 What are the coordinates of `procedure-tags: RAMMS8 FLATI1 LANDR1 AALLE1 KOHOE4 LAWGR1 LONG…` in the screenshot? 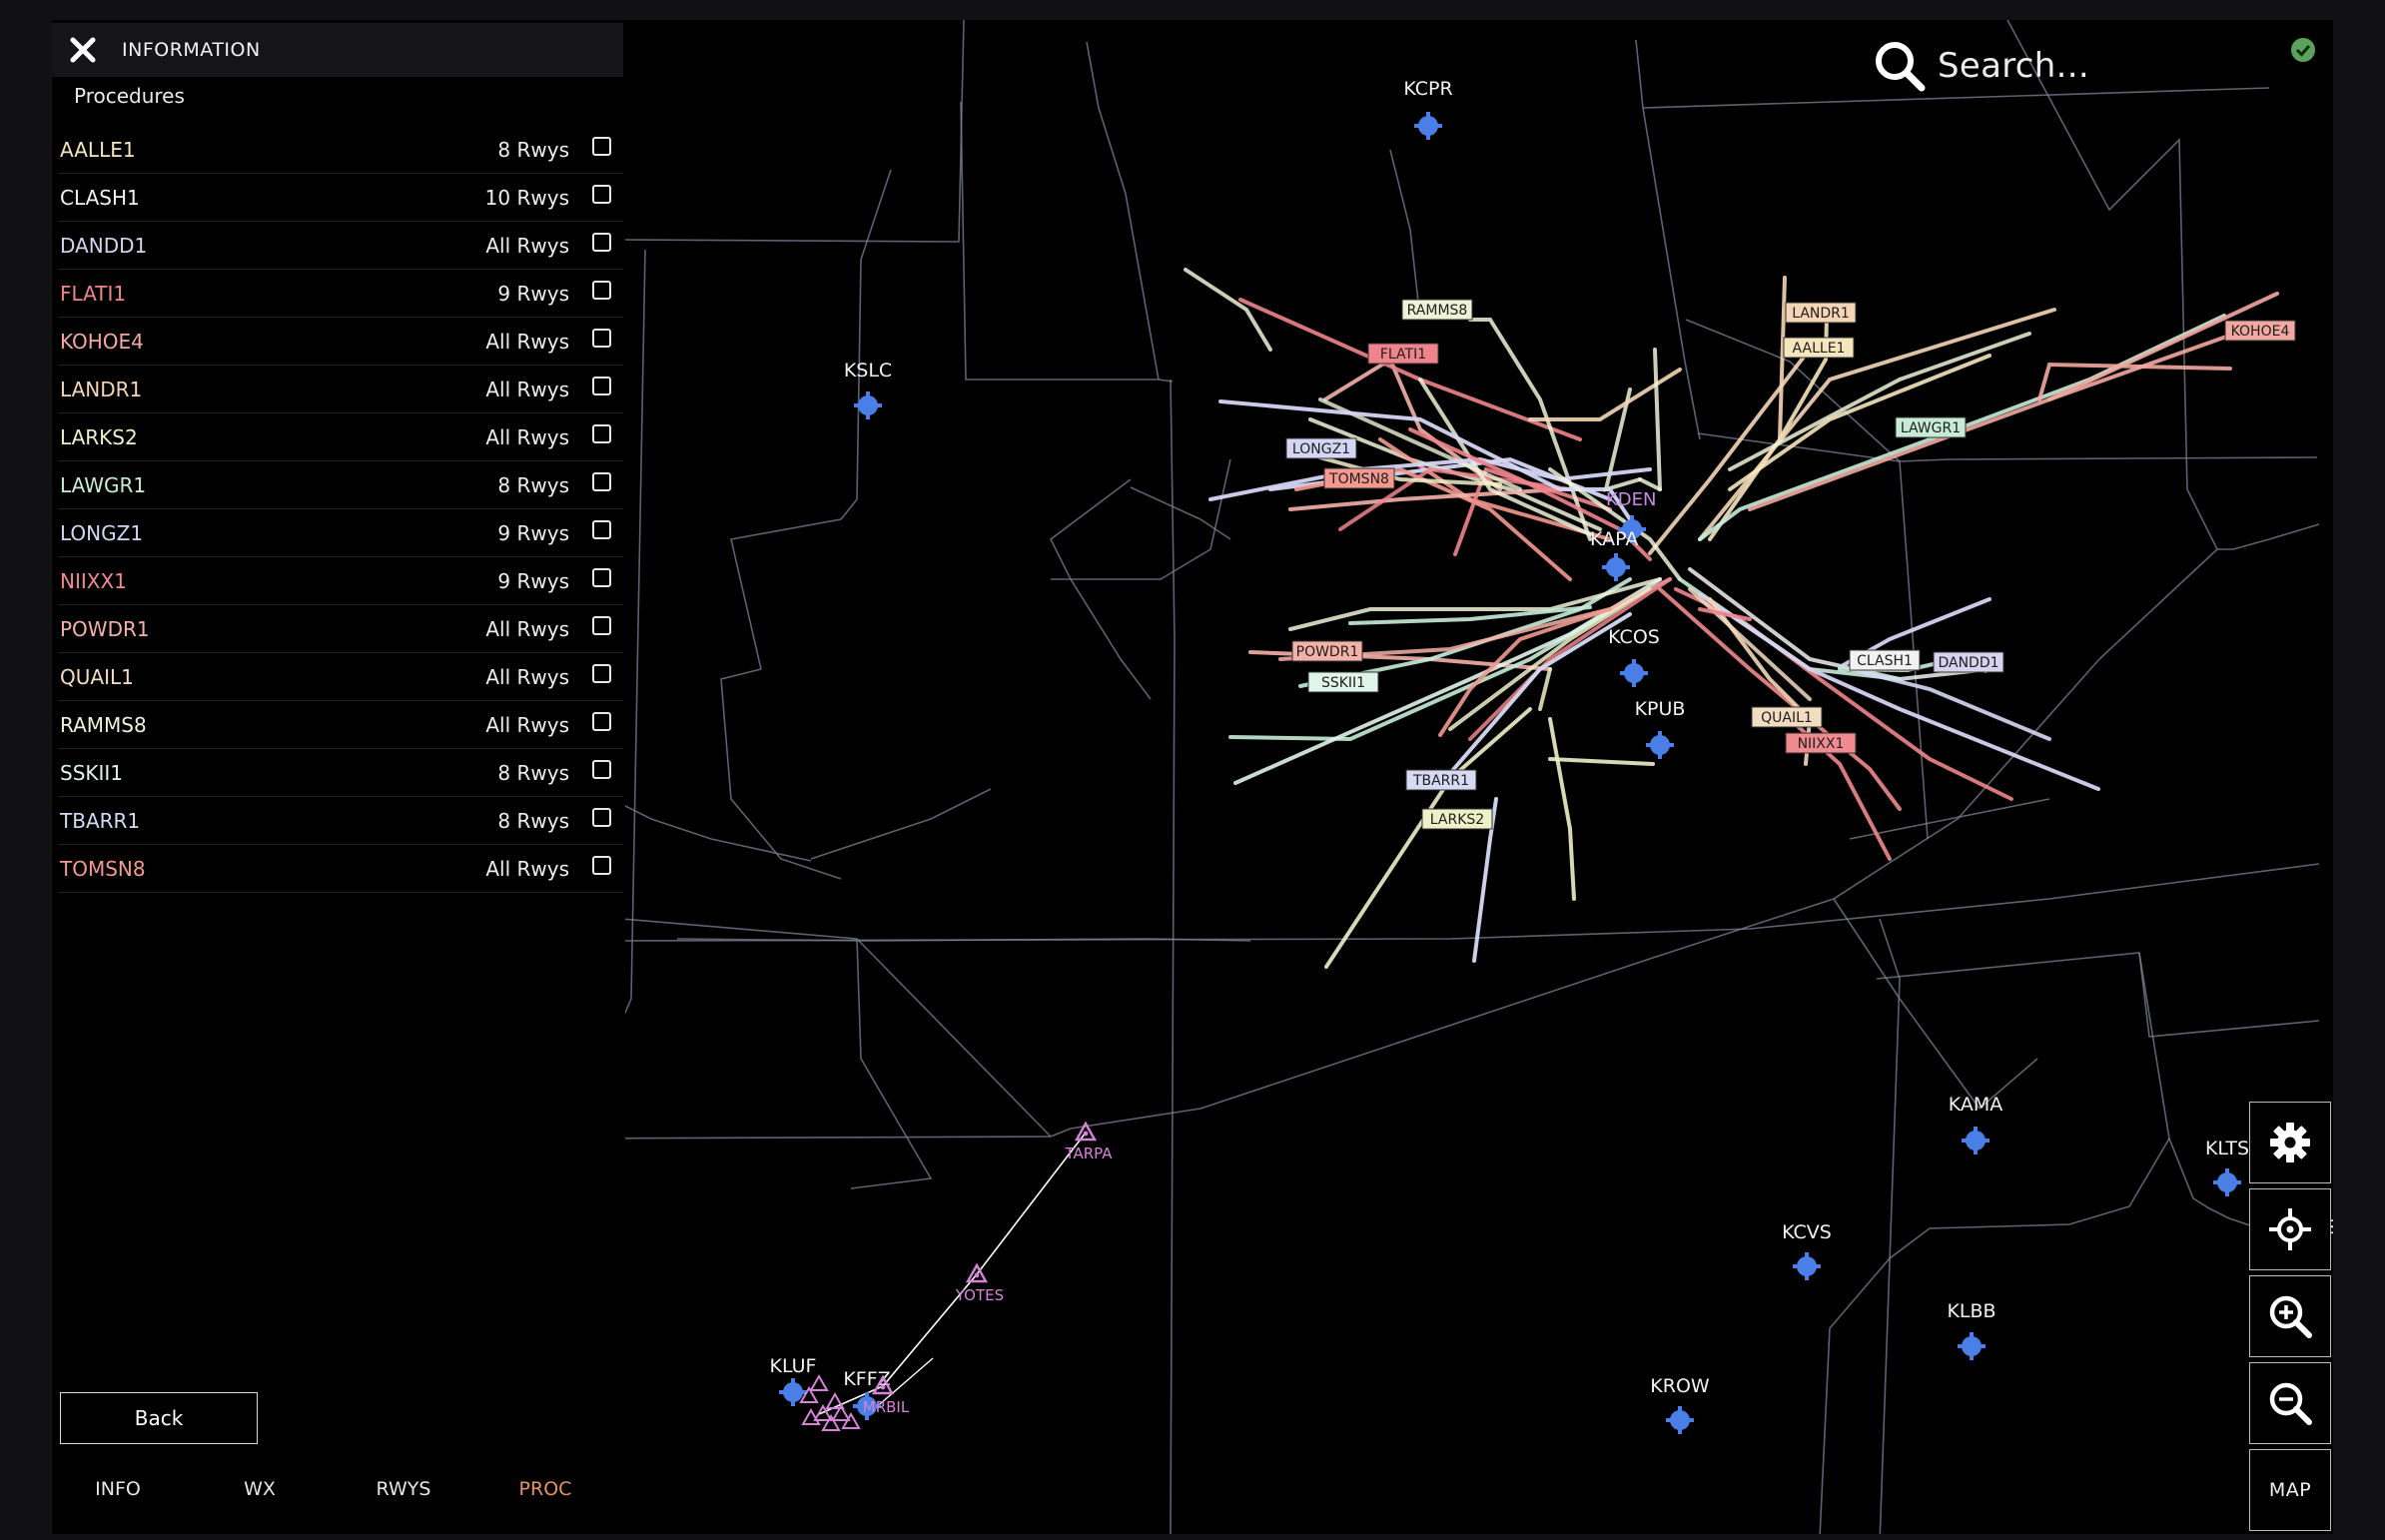 It's located at (1790, 565).